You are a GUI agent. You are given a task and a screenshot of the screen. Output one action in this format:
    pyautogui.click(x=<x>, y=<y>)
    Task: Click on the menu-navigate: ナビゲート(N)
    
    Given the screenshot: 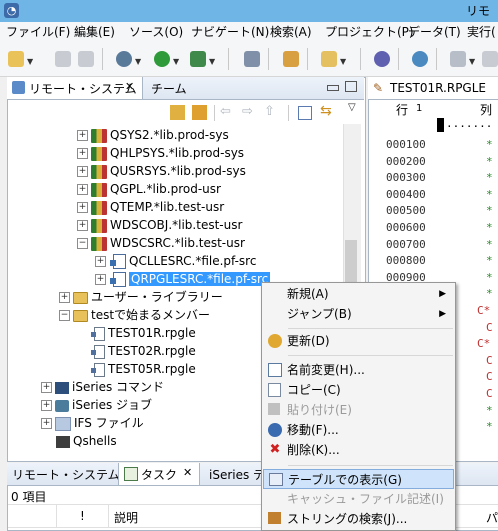 What is the action you would take?
    pyautogui.click(x=230, y=32)
    